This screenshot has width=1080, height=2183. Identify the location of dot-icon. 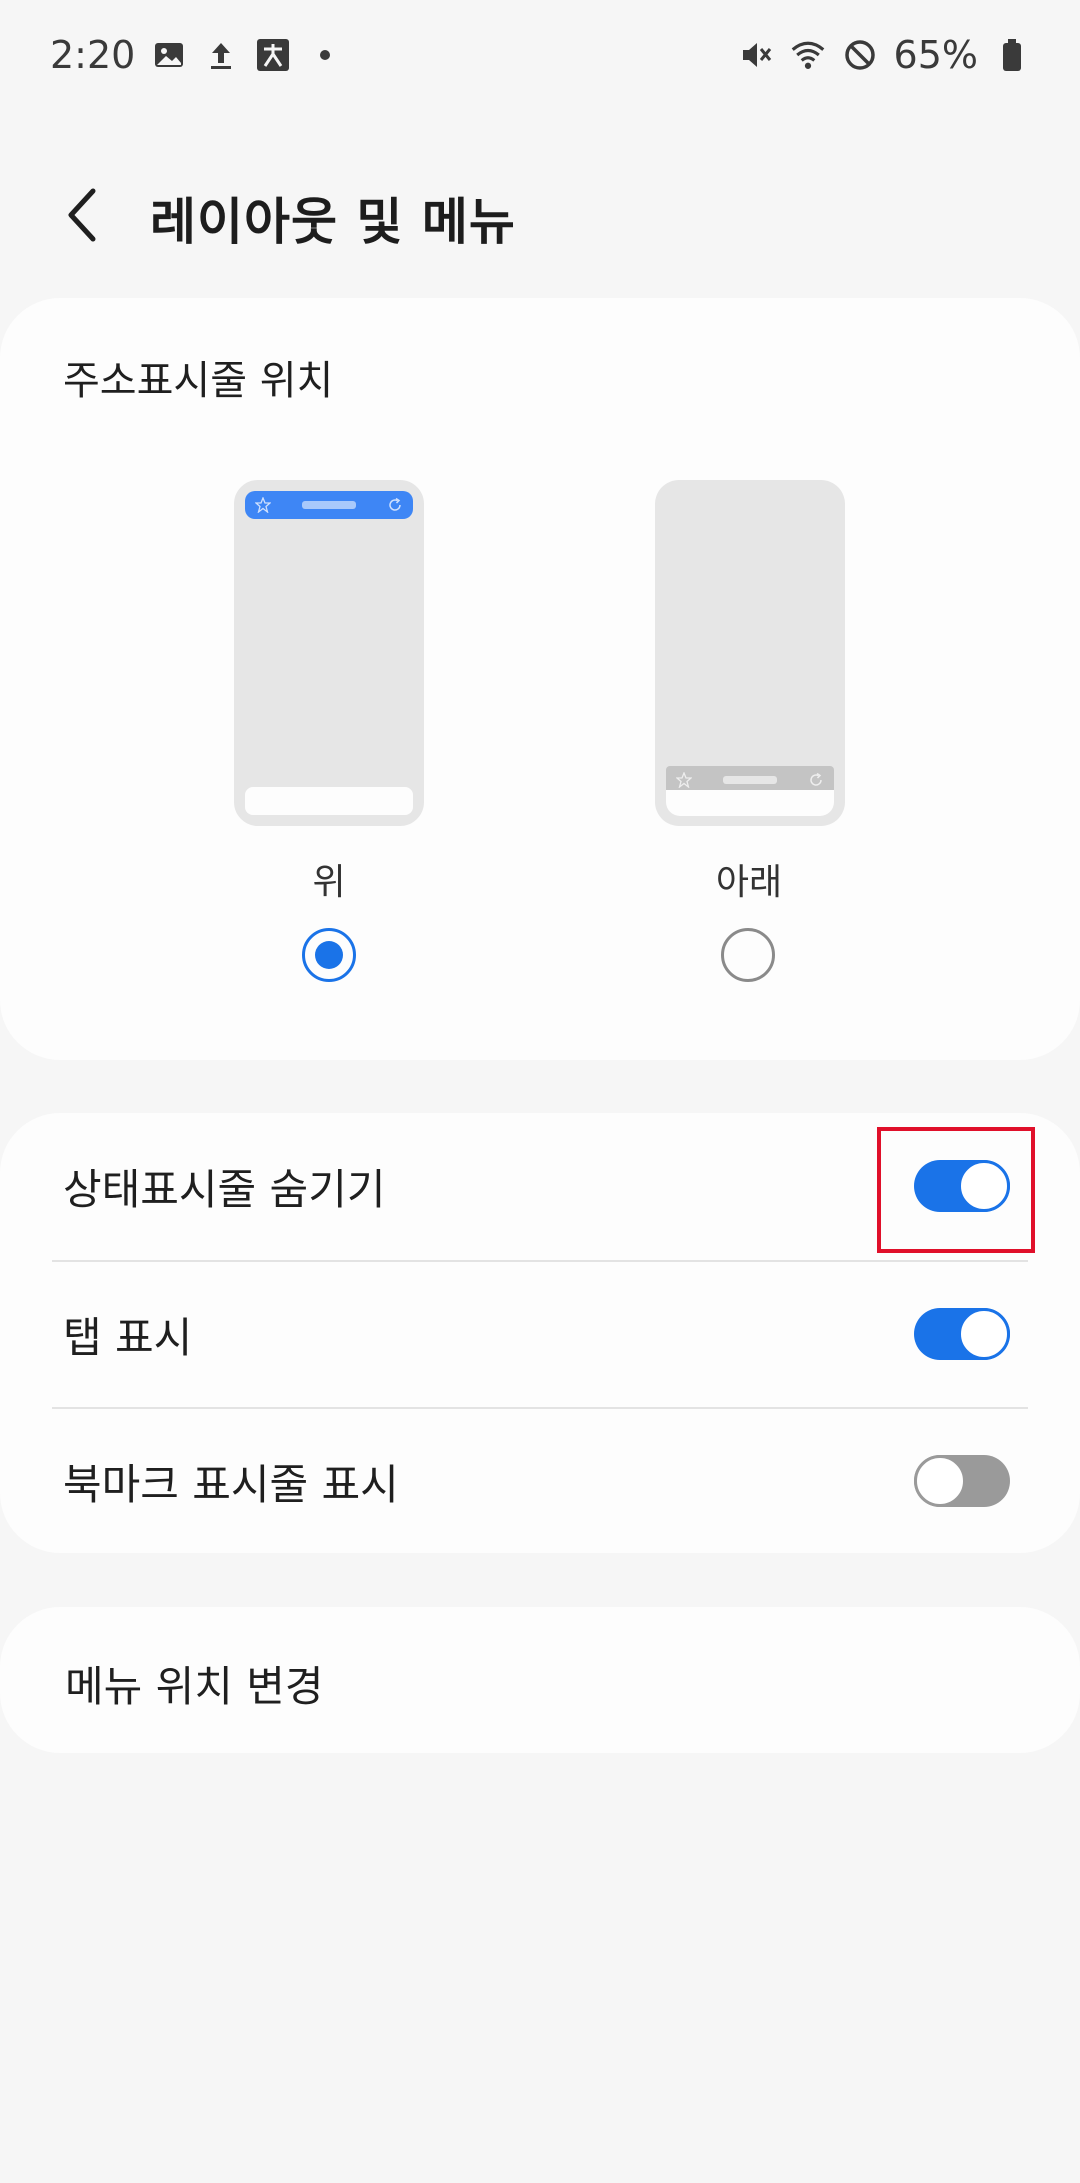
(325, 55).